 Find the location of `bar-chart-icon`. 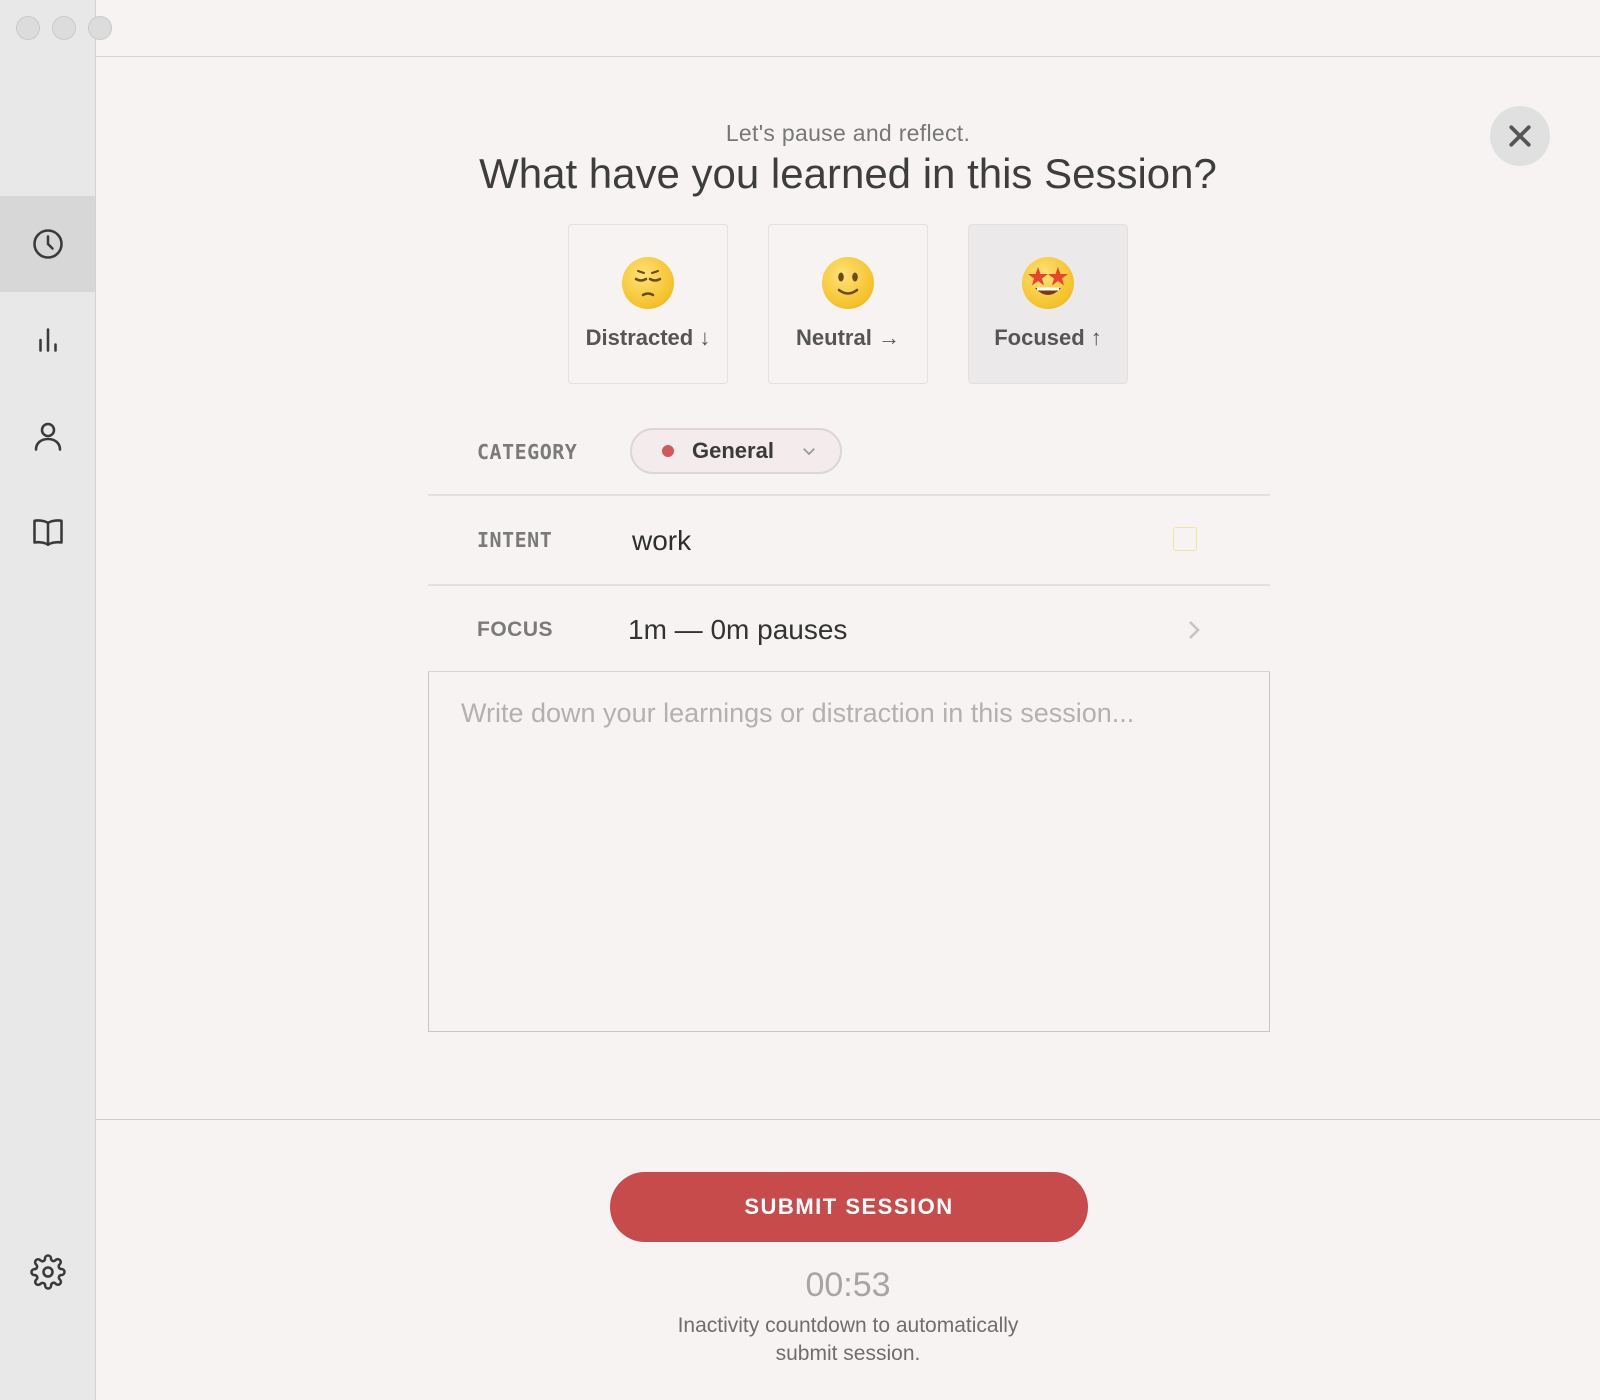

bar-chart-icon is located at coordinates (47, 340).